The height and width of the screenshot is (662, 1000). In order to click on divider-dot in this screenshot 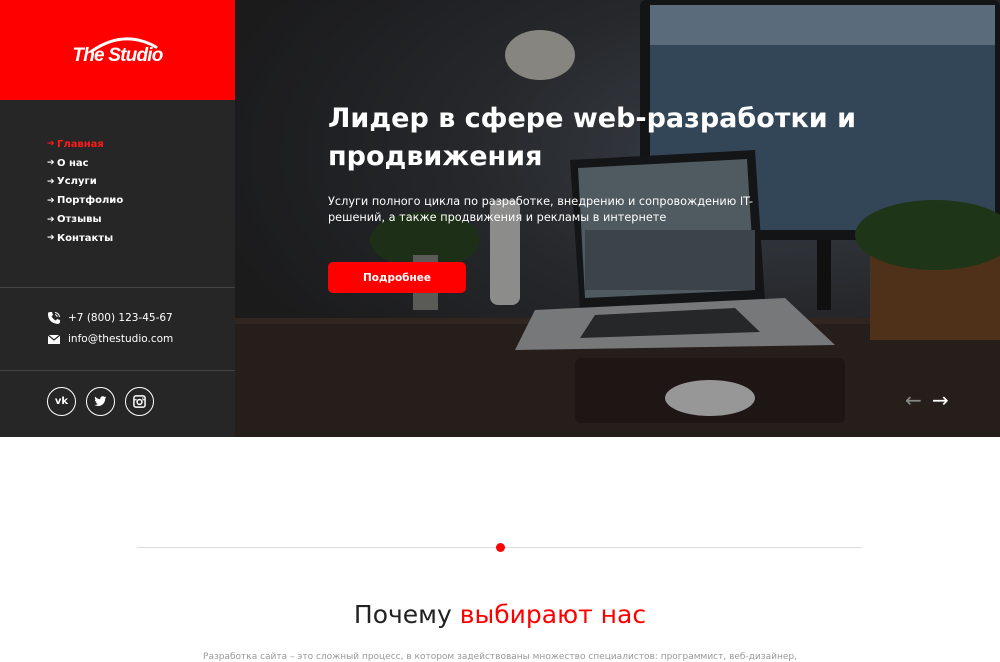, I will do `click(500, 547)`.